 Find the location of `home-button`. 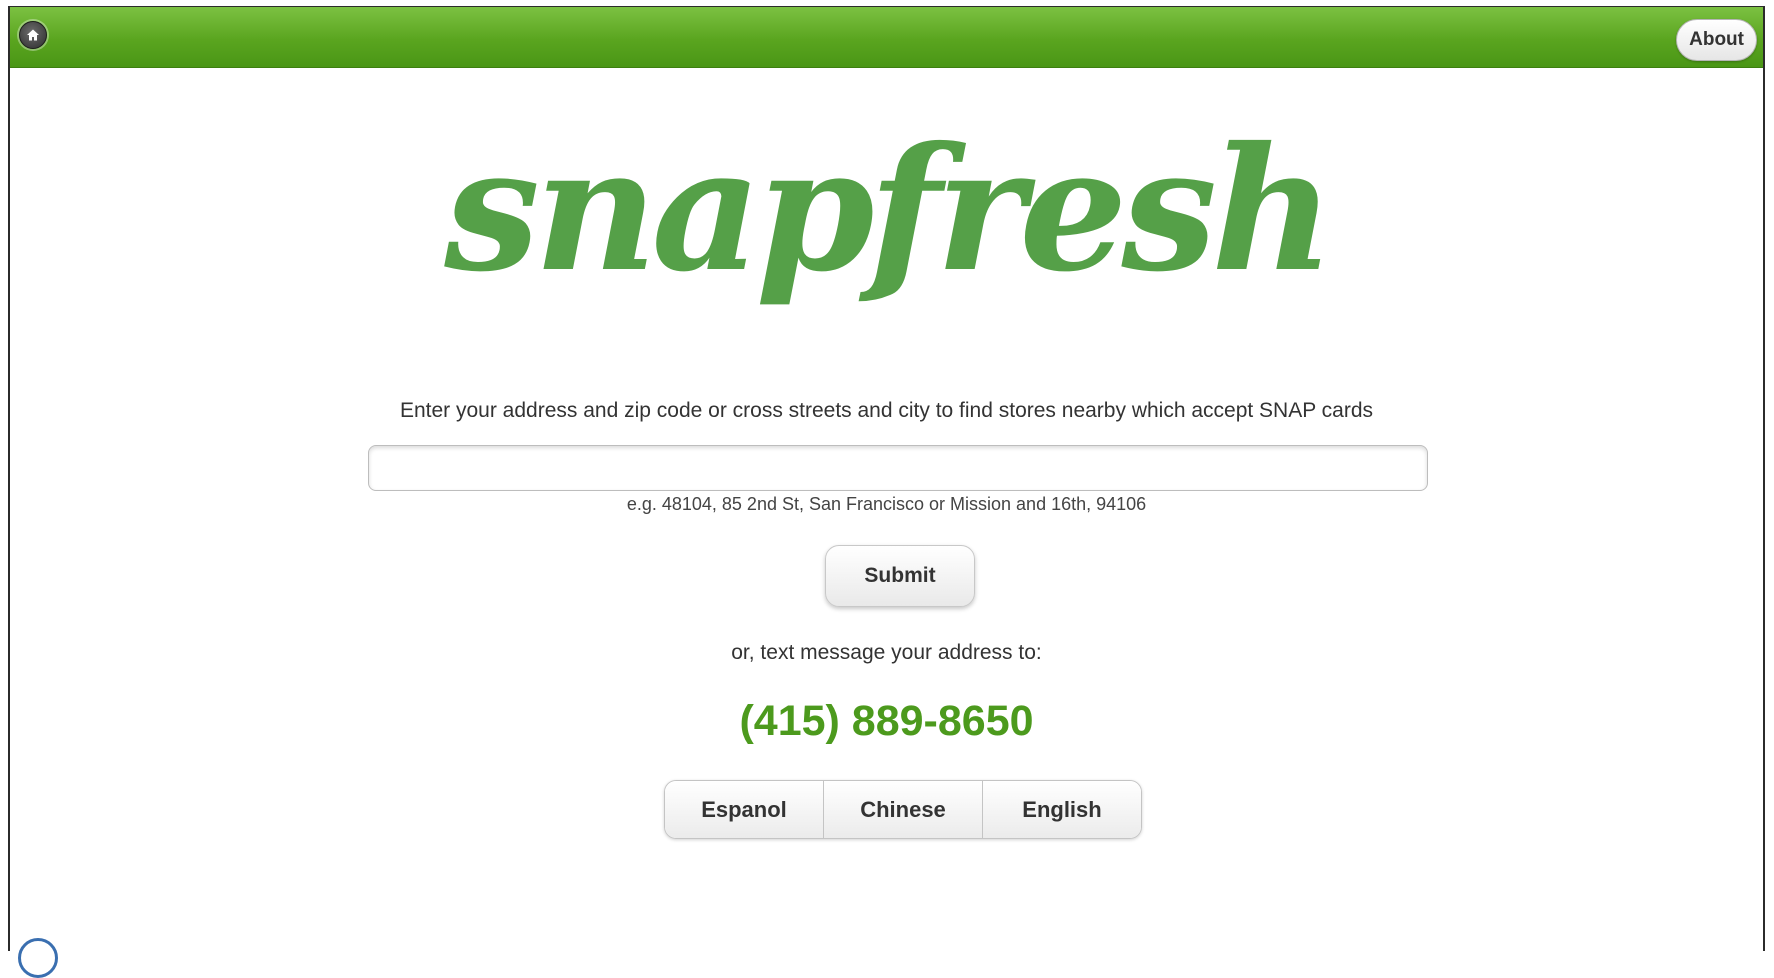

home-button is located at coordinates (33, 35).